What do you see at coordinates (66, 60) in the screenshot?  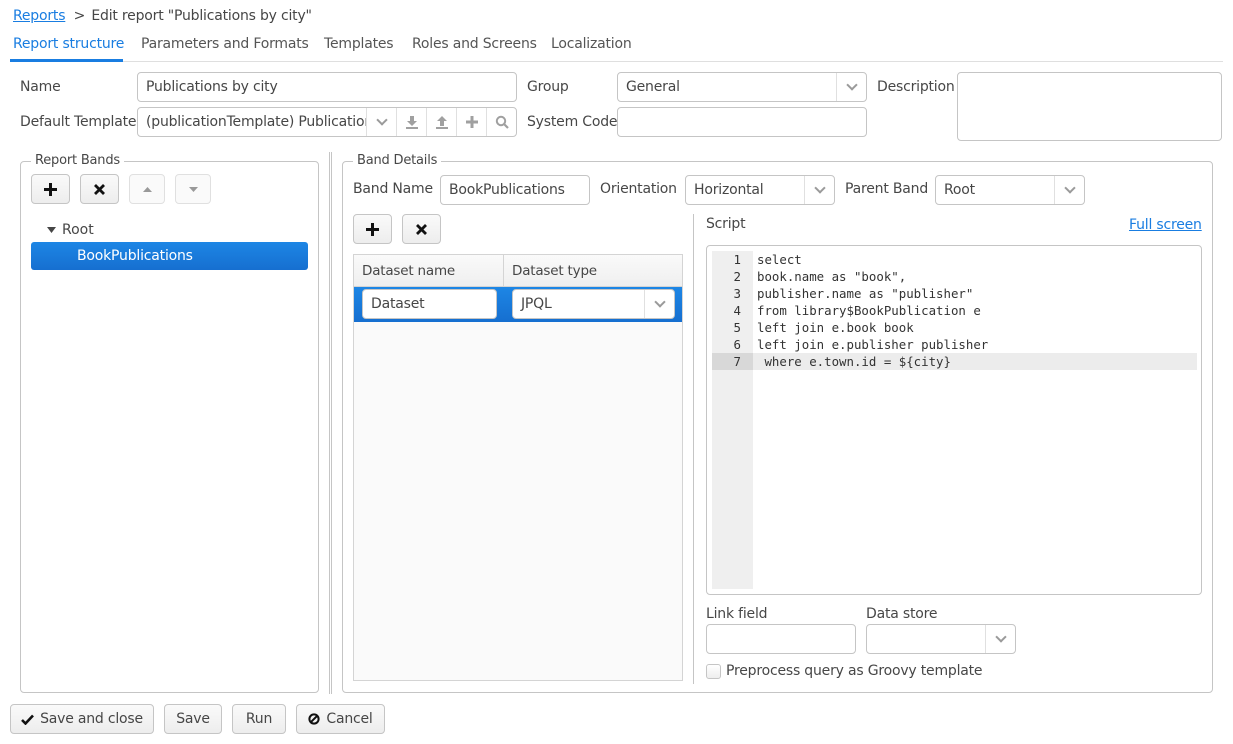 I see `active-tab-indicator` at bounding box center [66, 60].